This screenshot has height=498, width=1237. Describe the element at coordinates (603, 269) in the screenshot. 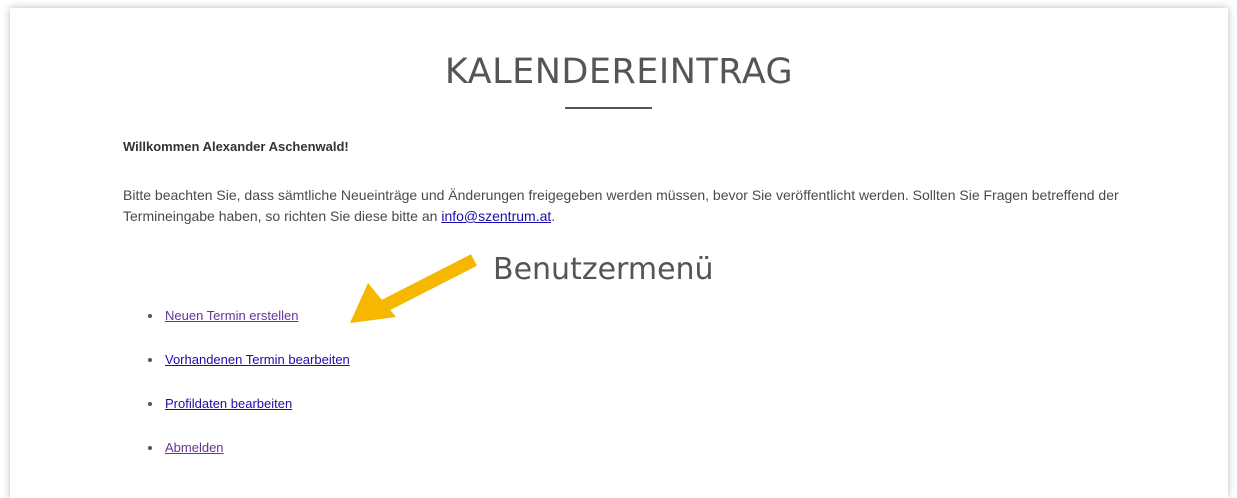

I see `user-menu-title: Benutzermenü` at that location.